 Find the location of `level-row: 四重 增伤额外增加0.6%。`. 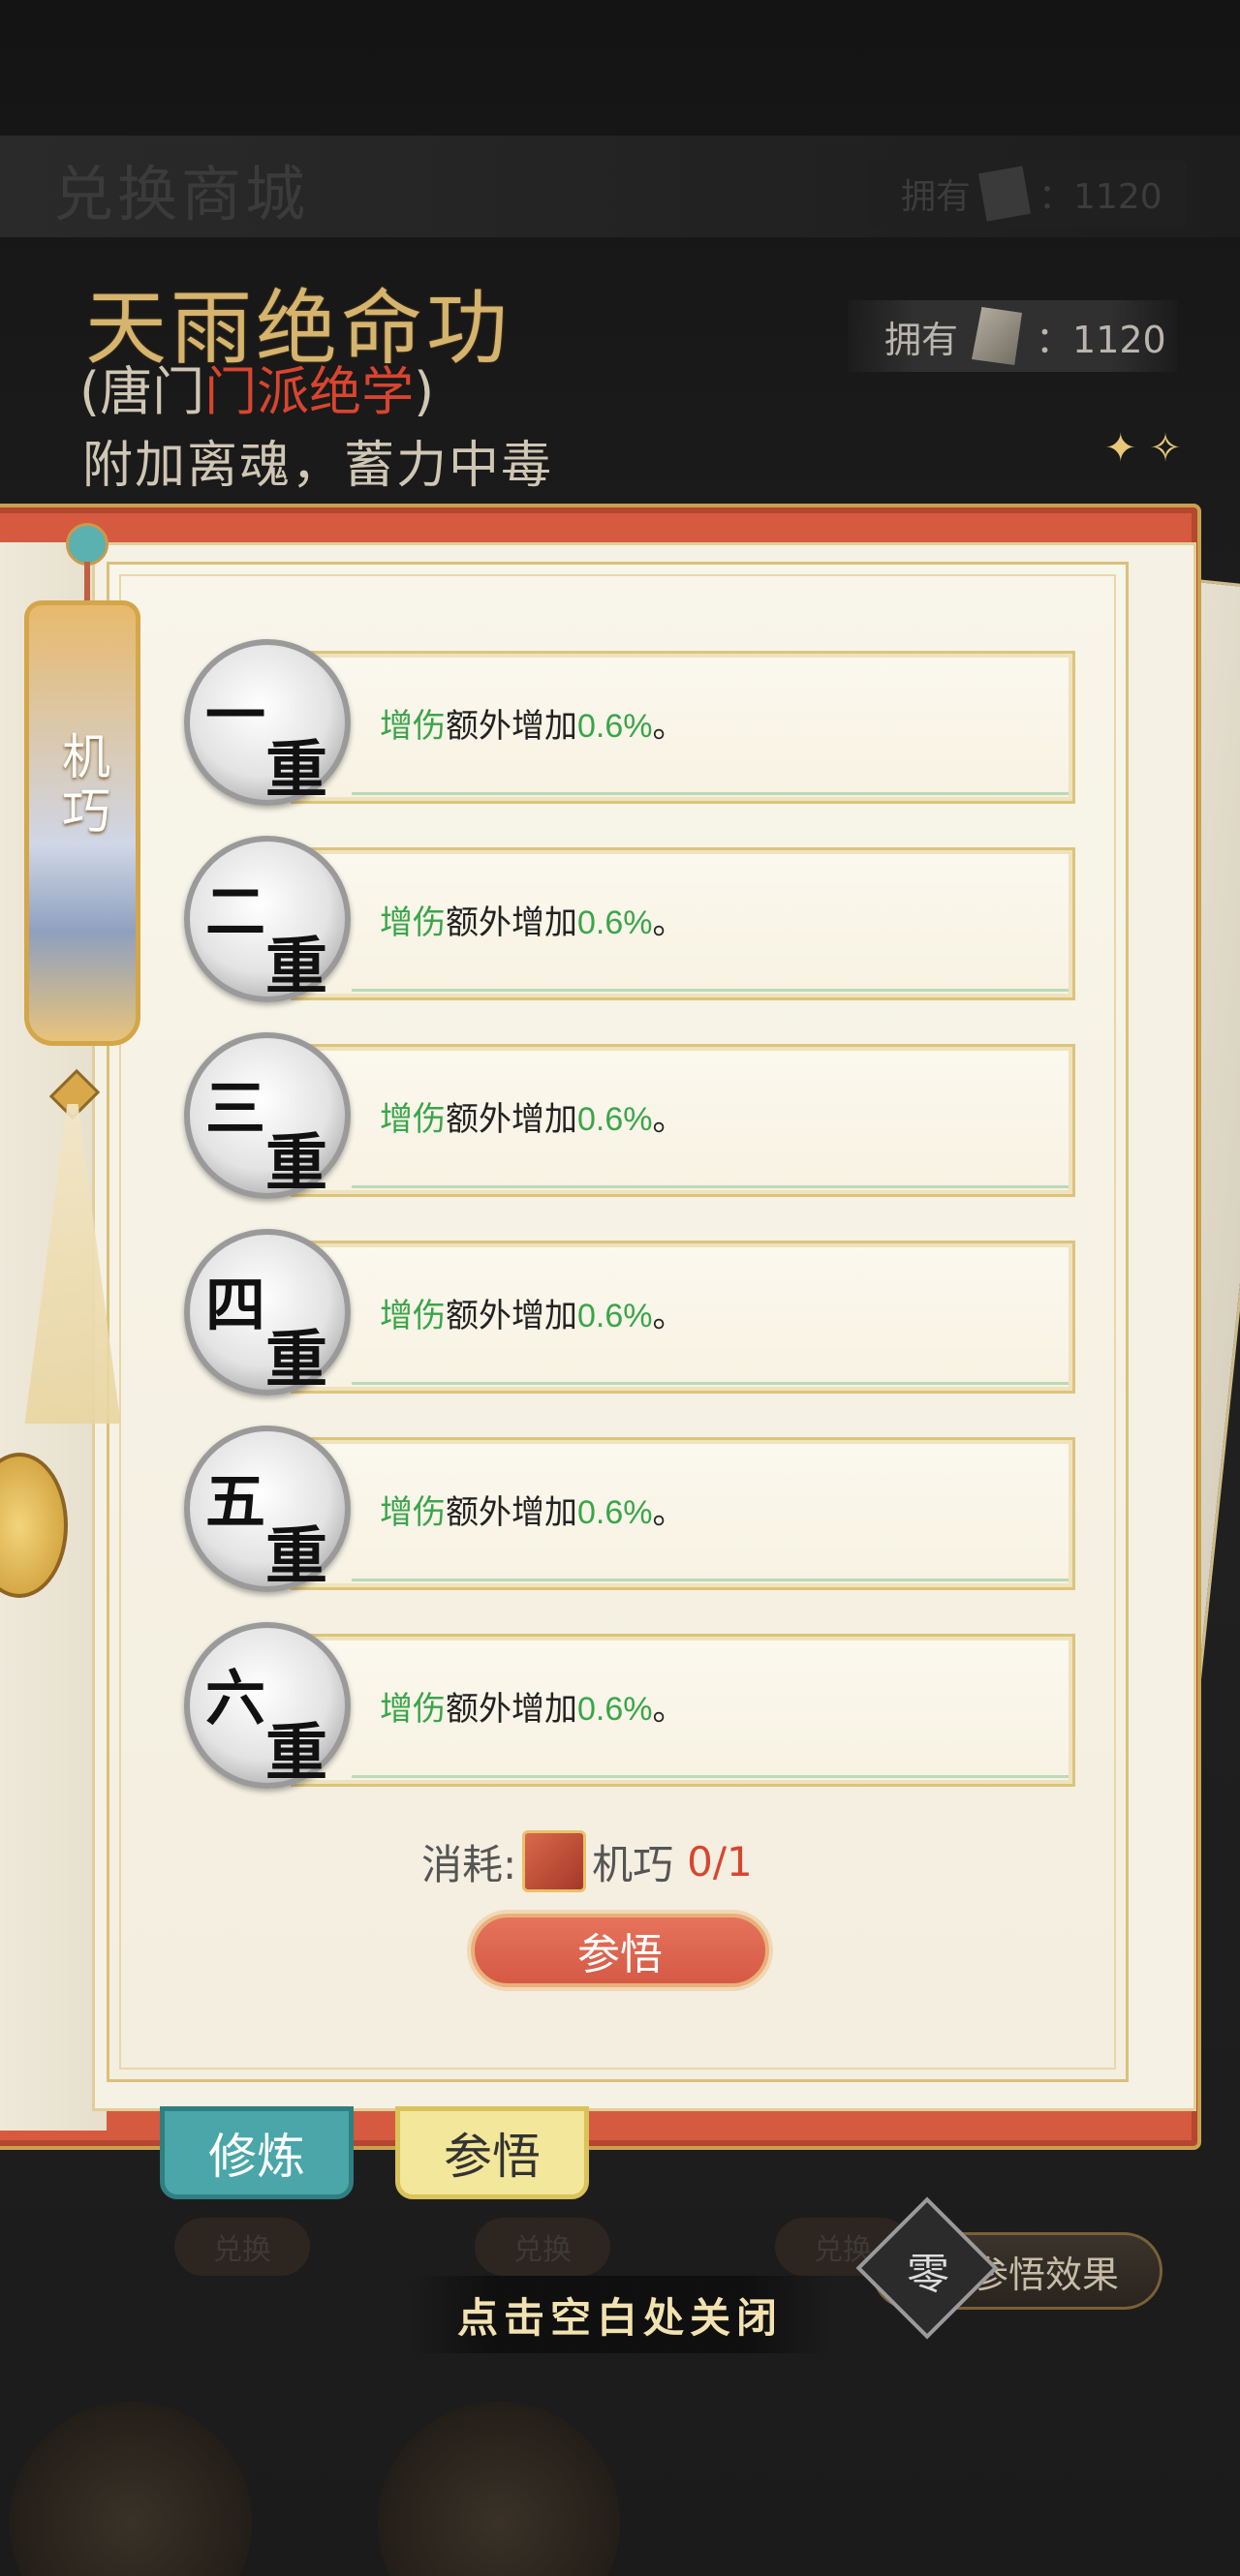

level-row: 四重 增伤额外增加0.6%。 is located at coordinates (620, 1327).